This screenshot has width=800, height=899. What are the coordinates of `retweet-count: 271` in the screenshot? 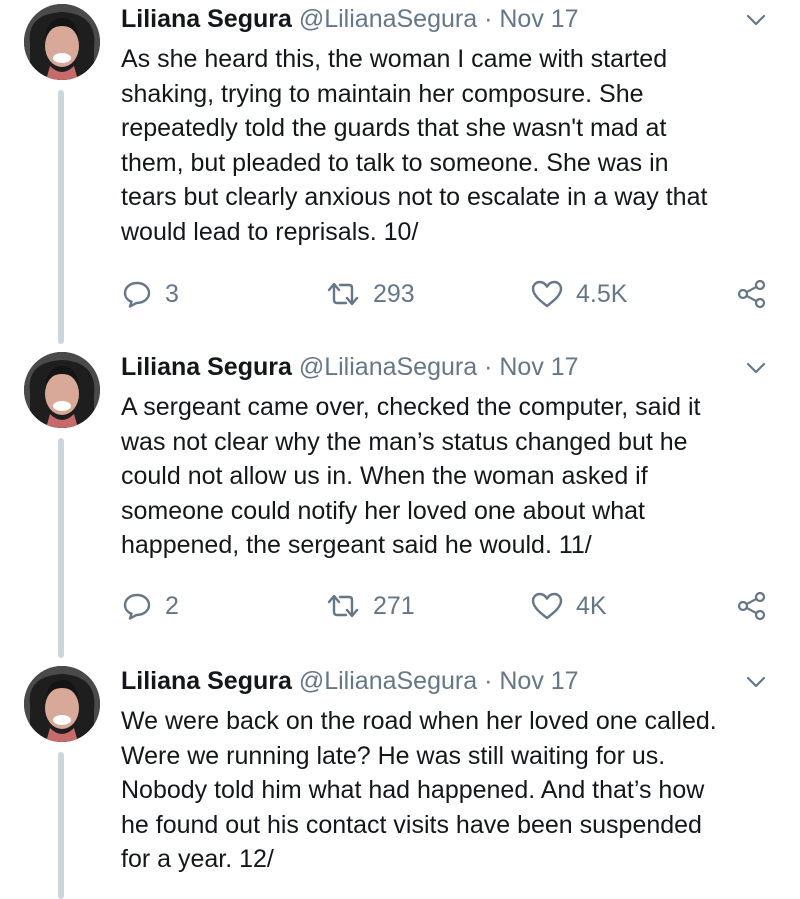 It's located at (394, 605).